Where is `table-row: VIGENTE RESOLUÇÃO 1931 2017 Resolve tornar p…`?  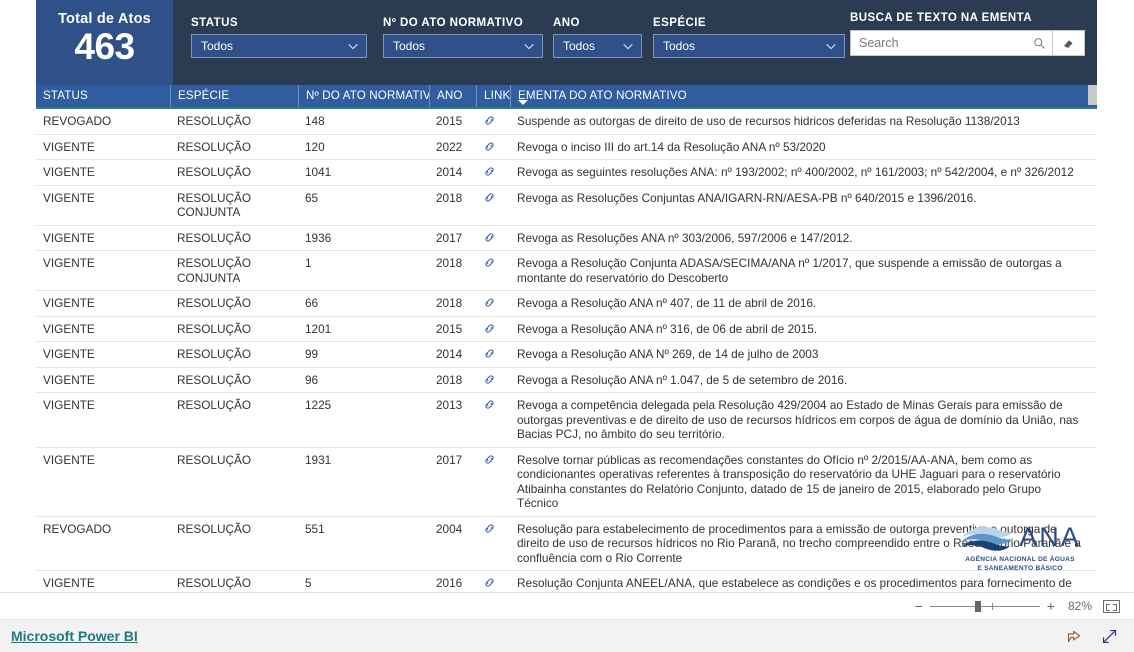 table-row: VIGENTE RESOLUÇÃO 1931 2017 Resolve tornar p… is located at coordinates (566, 482).